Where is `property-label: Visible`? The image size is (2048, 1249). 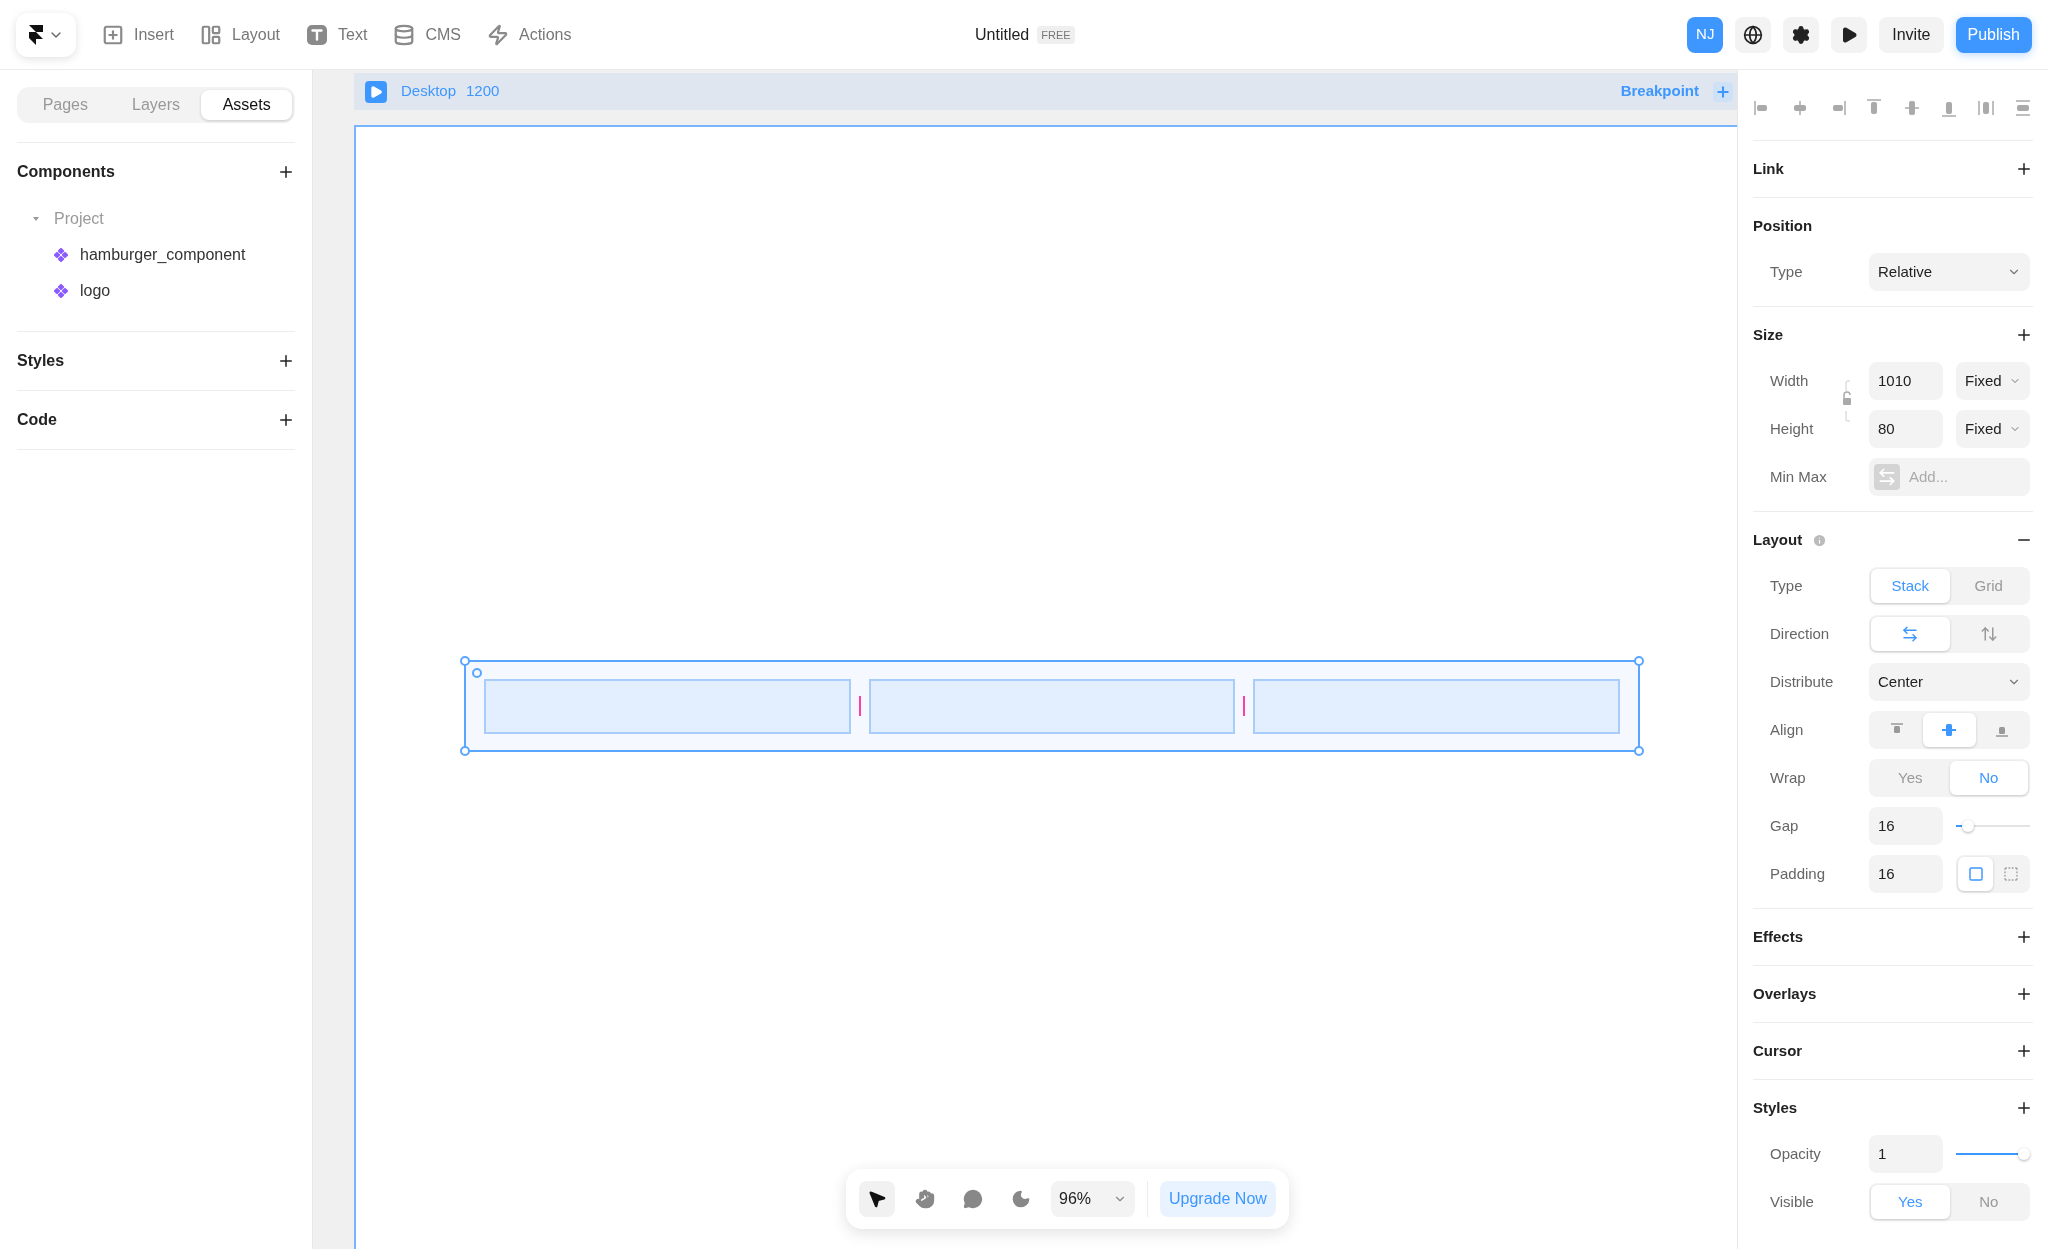
property-label: Visible is located at coordinates (1792, 1201).